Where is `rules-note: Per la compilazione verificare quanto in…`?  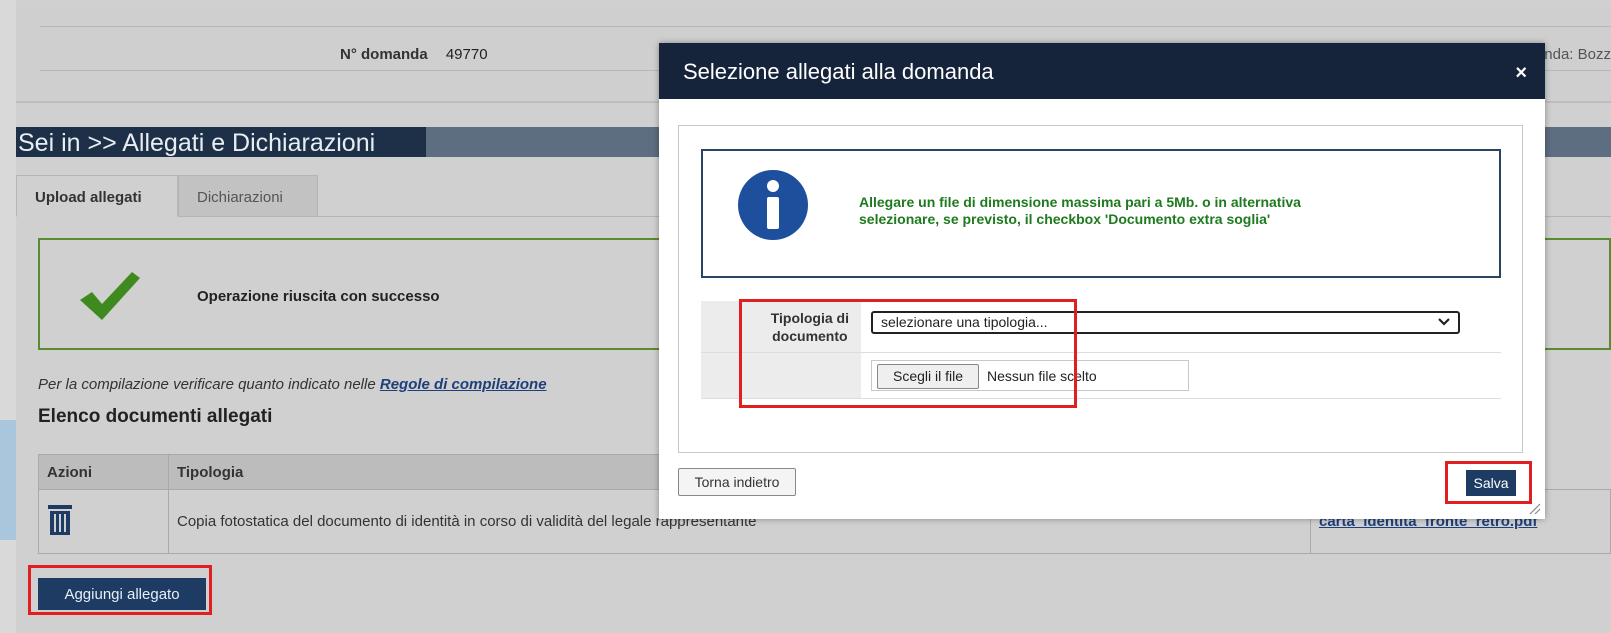 rules-note: Per la compilazione verificare quanto in… is located at coordinates (292, 384).